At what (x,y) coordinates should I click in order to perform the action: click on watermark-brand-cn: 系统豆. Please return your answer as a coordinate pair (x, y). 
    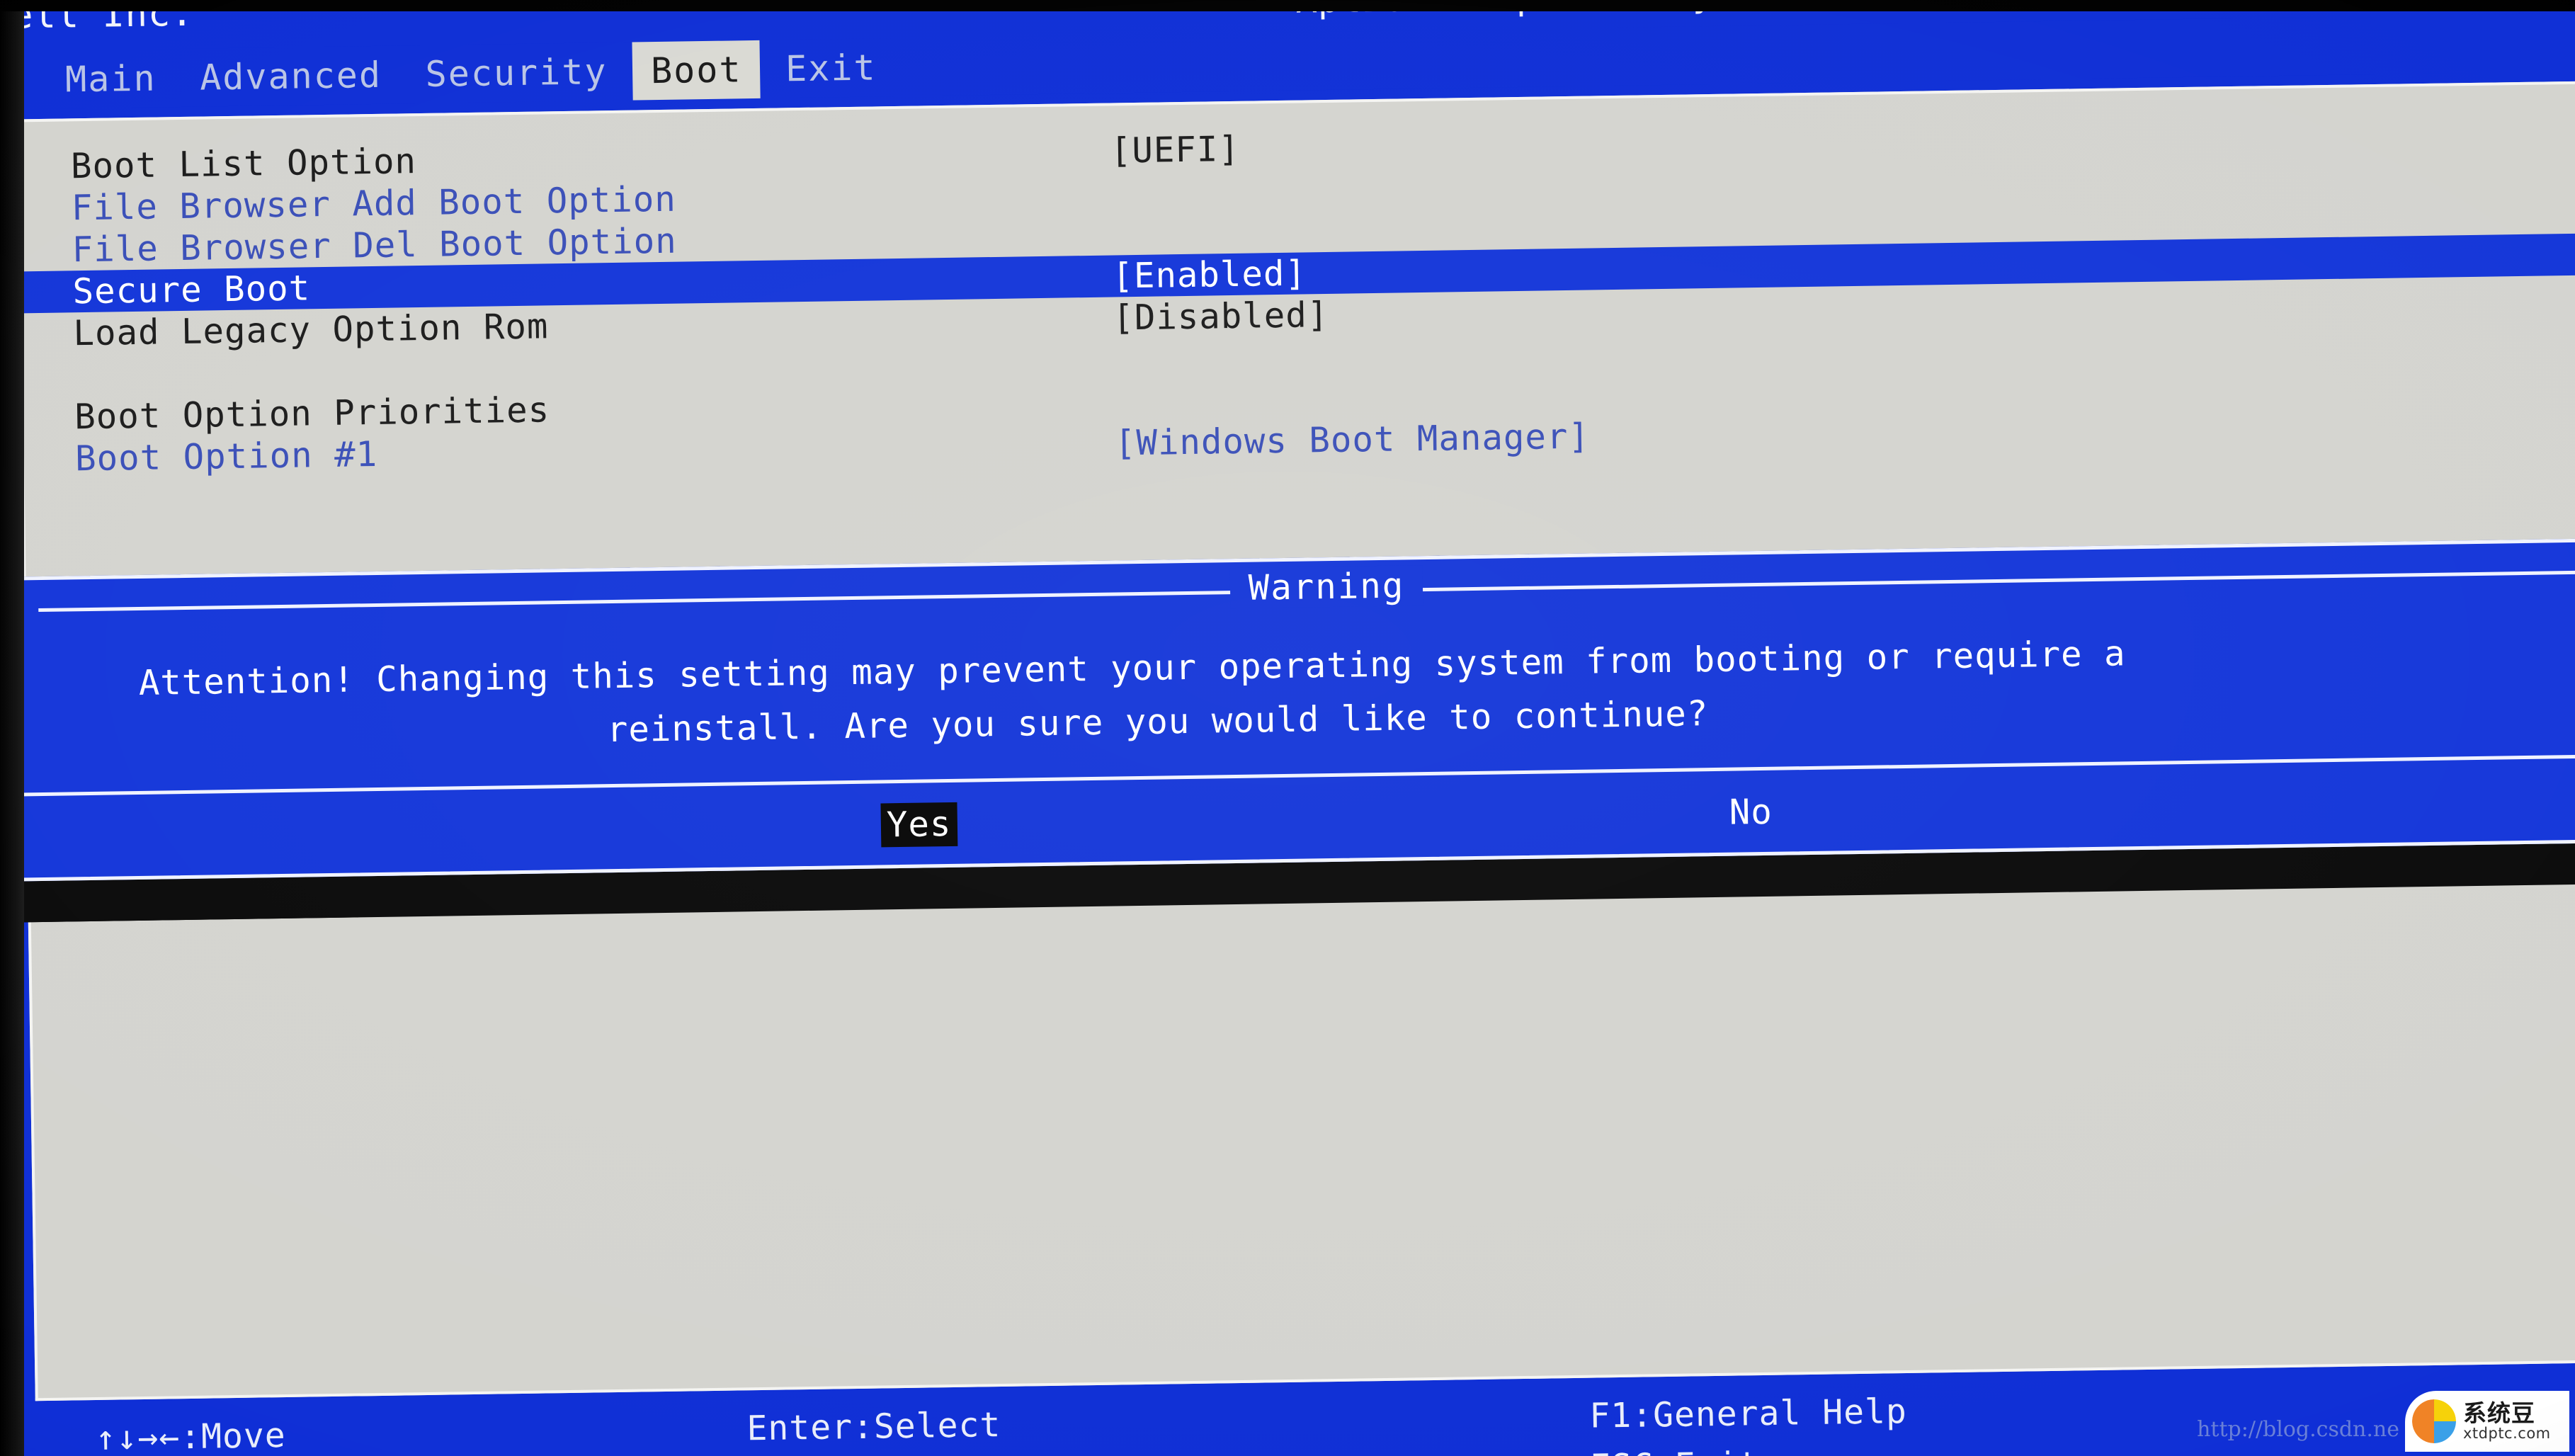
    Looking at the image, I should click on (2499, 1413).